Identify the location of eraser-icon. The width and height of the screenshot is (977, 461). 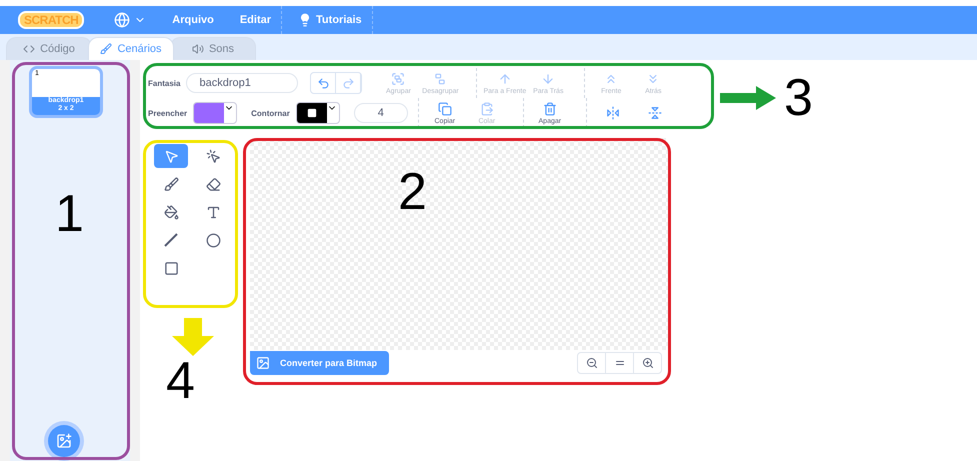
(213, 184).